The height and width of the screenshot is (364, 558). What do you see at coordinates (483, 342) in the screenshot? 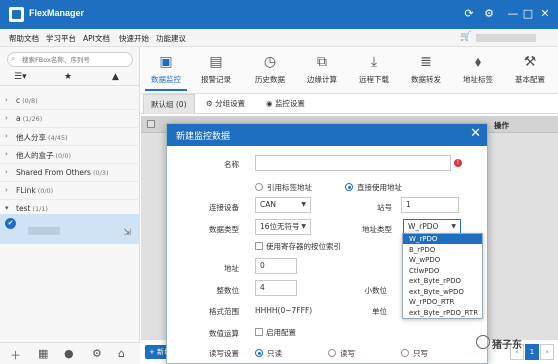
I see `watermark-logo` at bounding box center [483, 342].